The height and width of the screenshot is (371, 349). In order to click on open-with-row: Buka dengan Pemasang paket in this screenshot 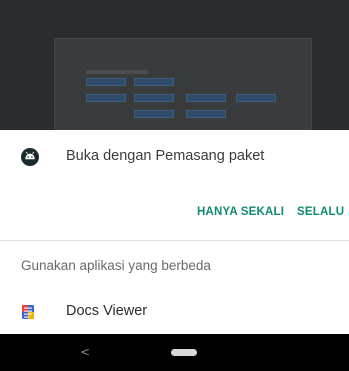, I will do `click(174, 157)`.